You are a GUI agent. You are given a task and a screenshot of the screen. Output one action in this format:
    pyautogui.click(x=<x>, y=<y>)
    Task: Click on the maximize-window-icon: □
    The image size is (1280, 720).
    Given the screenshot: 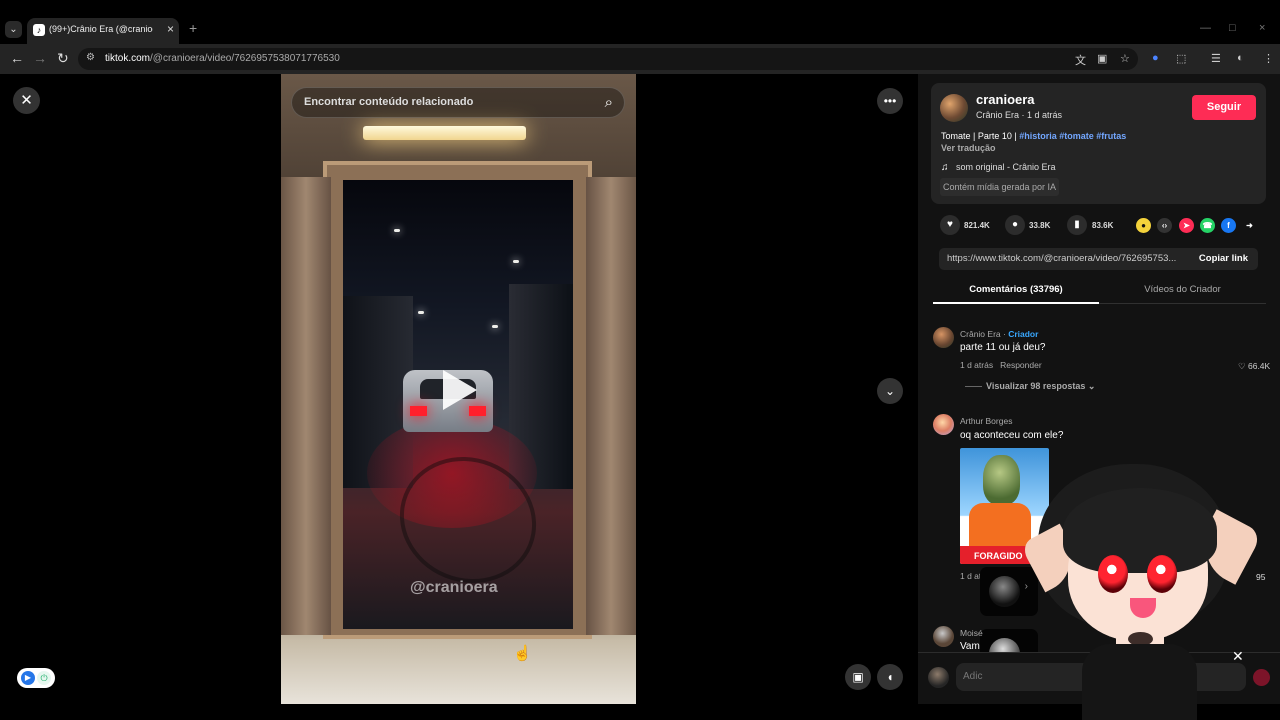 What is the action you would take?
    pyautogui.click(x=1232, y=28)
    